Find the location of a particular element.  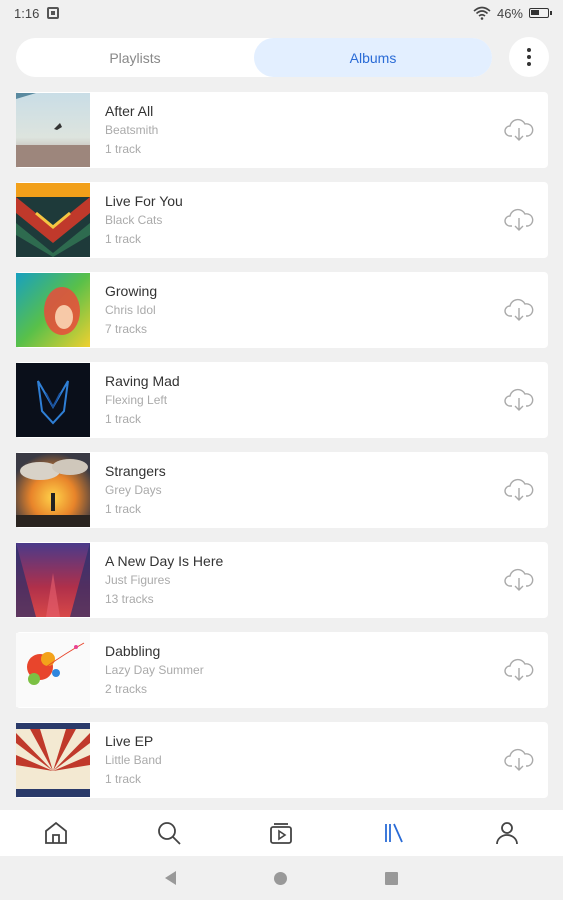

more-options-button is located at coordinates (529, 57).